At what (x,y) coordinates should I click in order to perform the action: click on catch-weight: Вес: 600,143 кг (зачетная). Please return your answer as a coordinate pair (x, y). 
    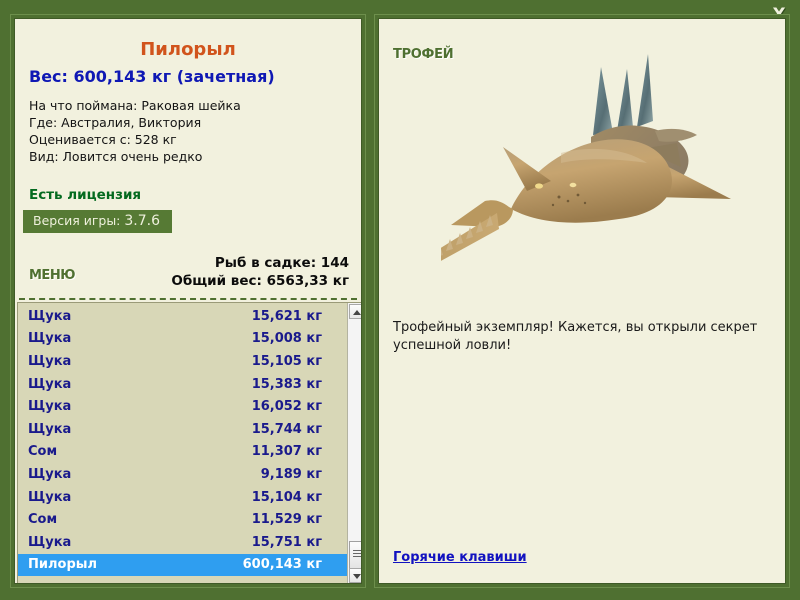
    Looking at the image, I should click on (152, 76).